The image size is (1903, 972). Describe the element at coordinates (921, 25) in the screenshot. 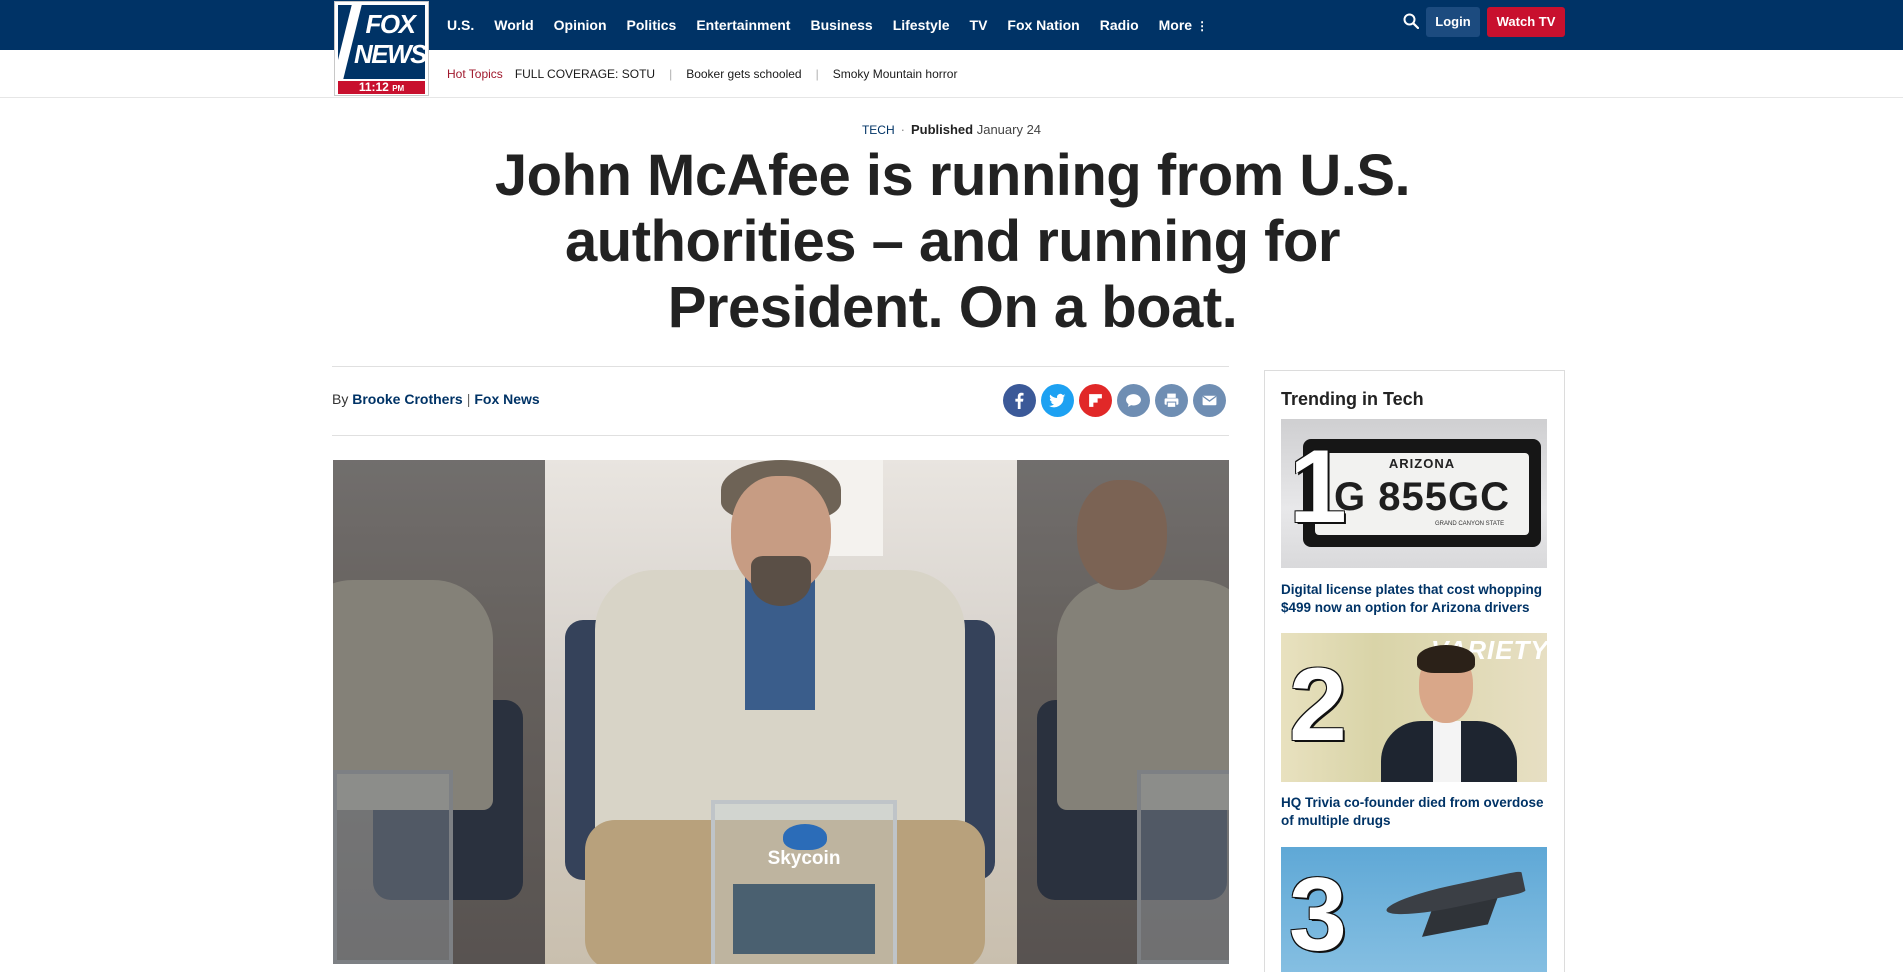

I see `nav-link-lifestyle: Lifestyle` at that location.